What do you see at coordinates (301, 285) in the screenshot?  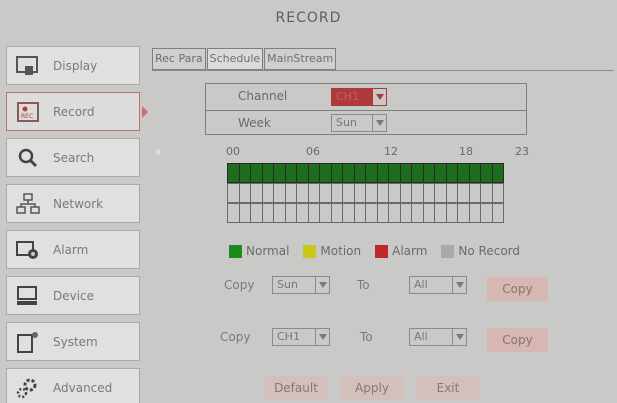 I see `copy-day-from-select: Sun` at bounding box center [301, 285].